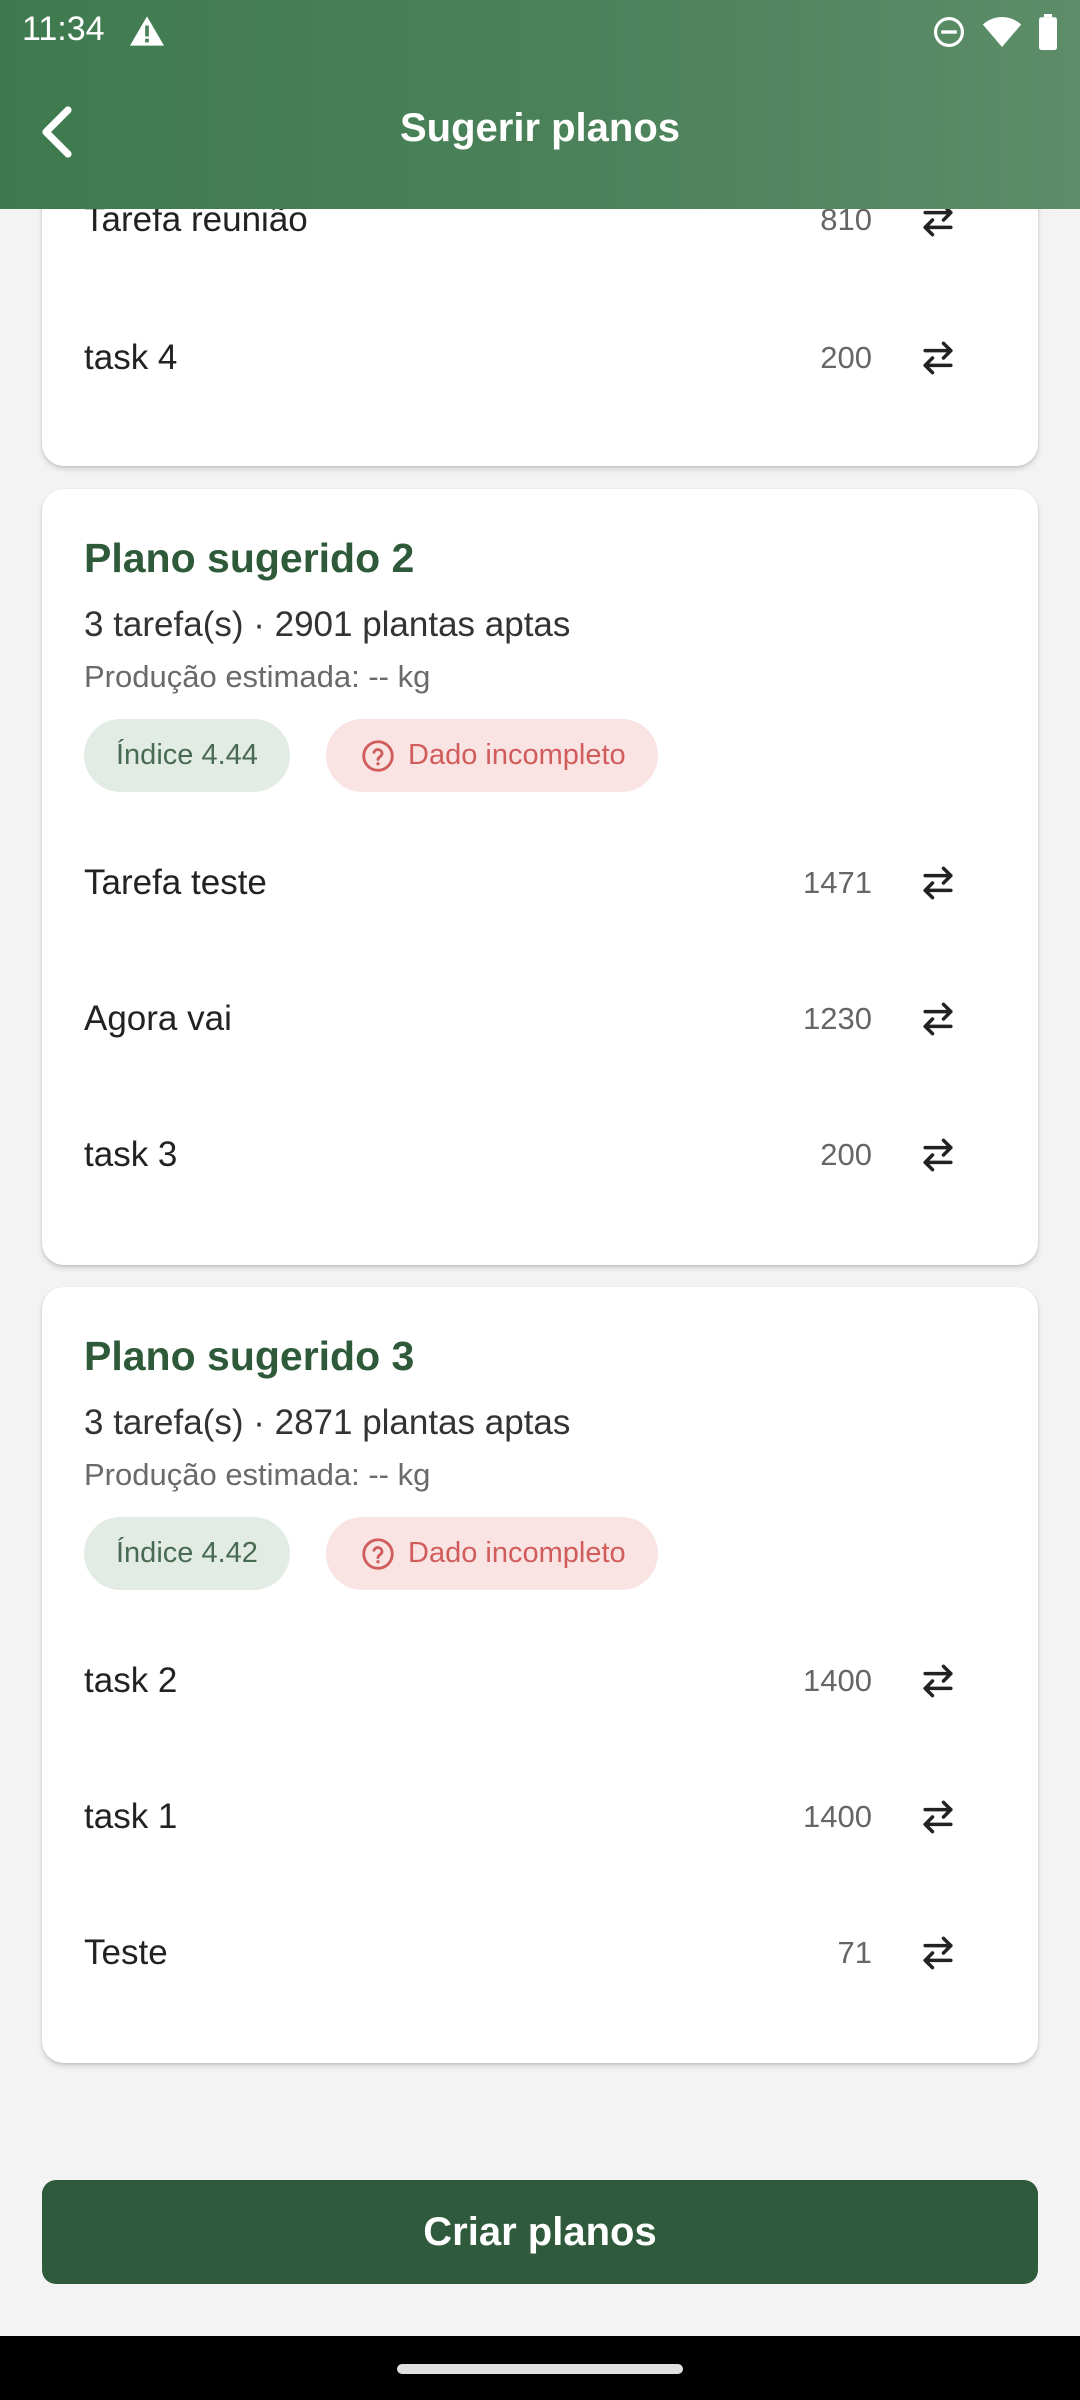 The width and height of the screenshot is (1080, 2400). Describe the element at coordinates (327, 1422) in the screenshot. I see `plan-summary: 3 tarefa(s) · 2871 plantas aptas` at that location.